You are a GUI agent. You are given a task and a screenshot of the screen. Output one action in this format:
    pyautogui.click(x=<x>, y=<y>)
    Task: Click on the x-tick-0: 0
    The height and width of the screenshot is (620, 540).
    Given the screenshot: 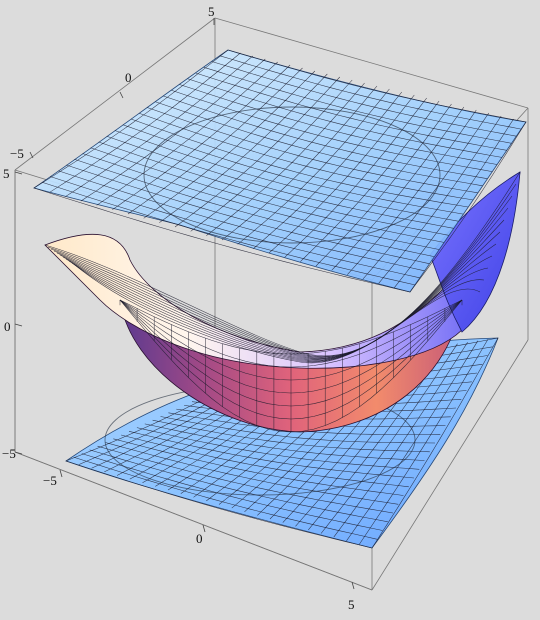 What is the action you would take?
    pyautogui.click(x=199, y=538)
    